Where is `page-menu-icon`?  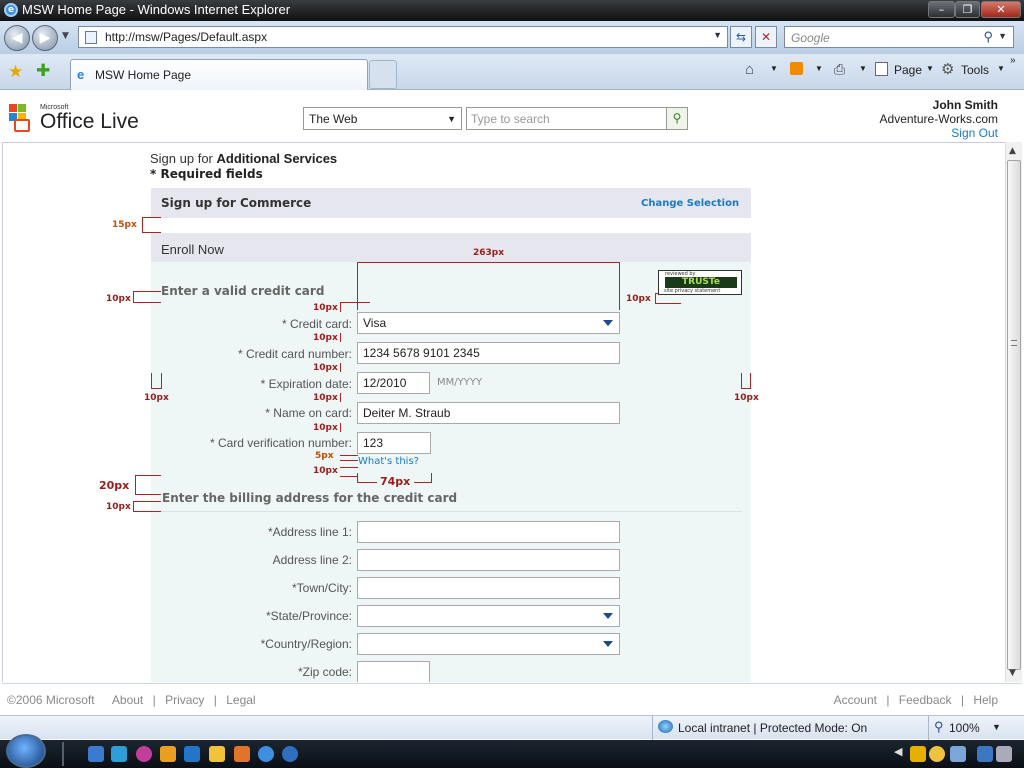 page-menu-icon is located at coordinates (881, 69).